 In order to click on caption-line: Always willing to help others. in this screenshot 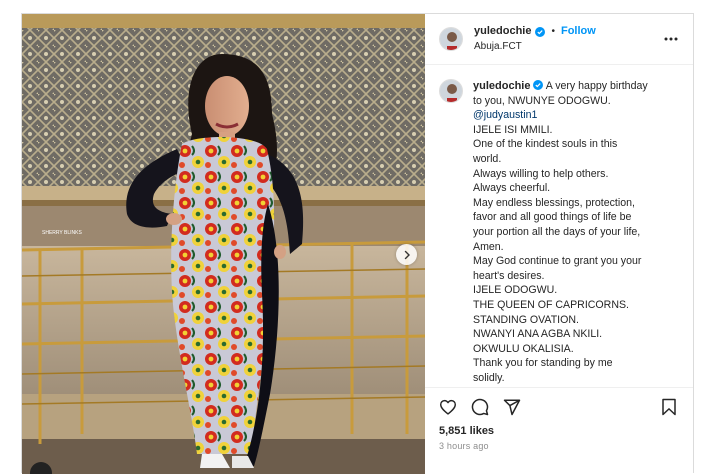, I will do `click(541, 173)`.